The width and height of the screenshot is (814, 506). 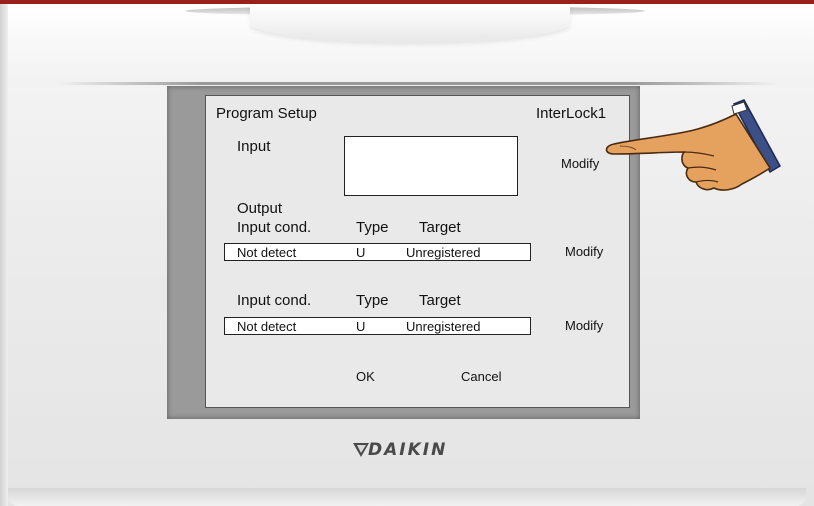 I want to click on input-label: Input, so click(x=254, y=146).